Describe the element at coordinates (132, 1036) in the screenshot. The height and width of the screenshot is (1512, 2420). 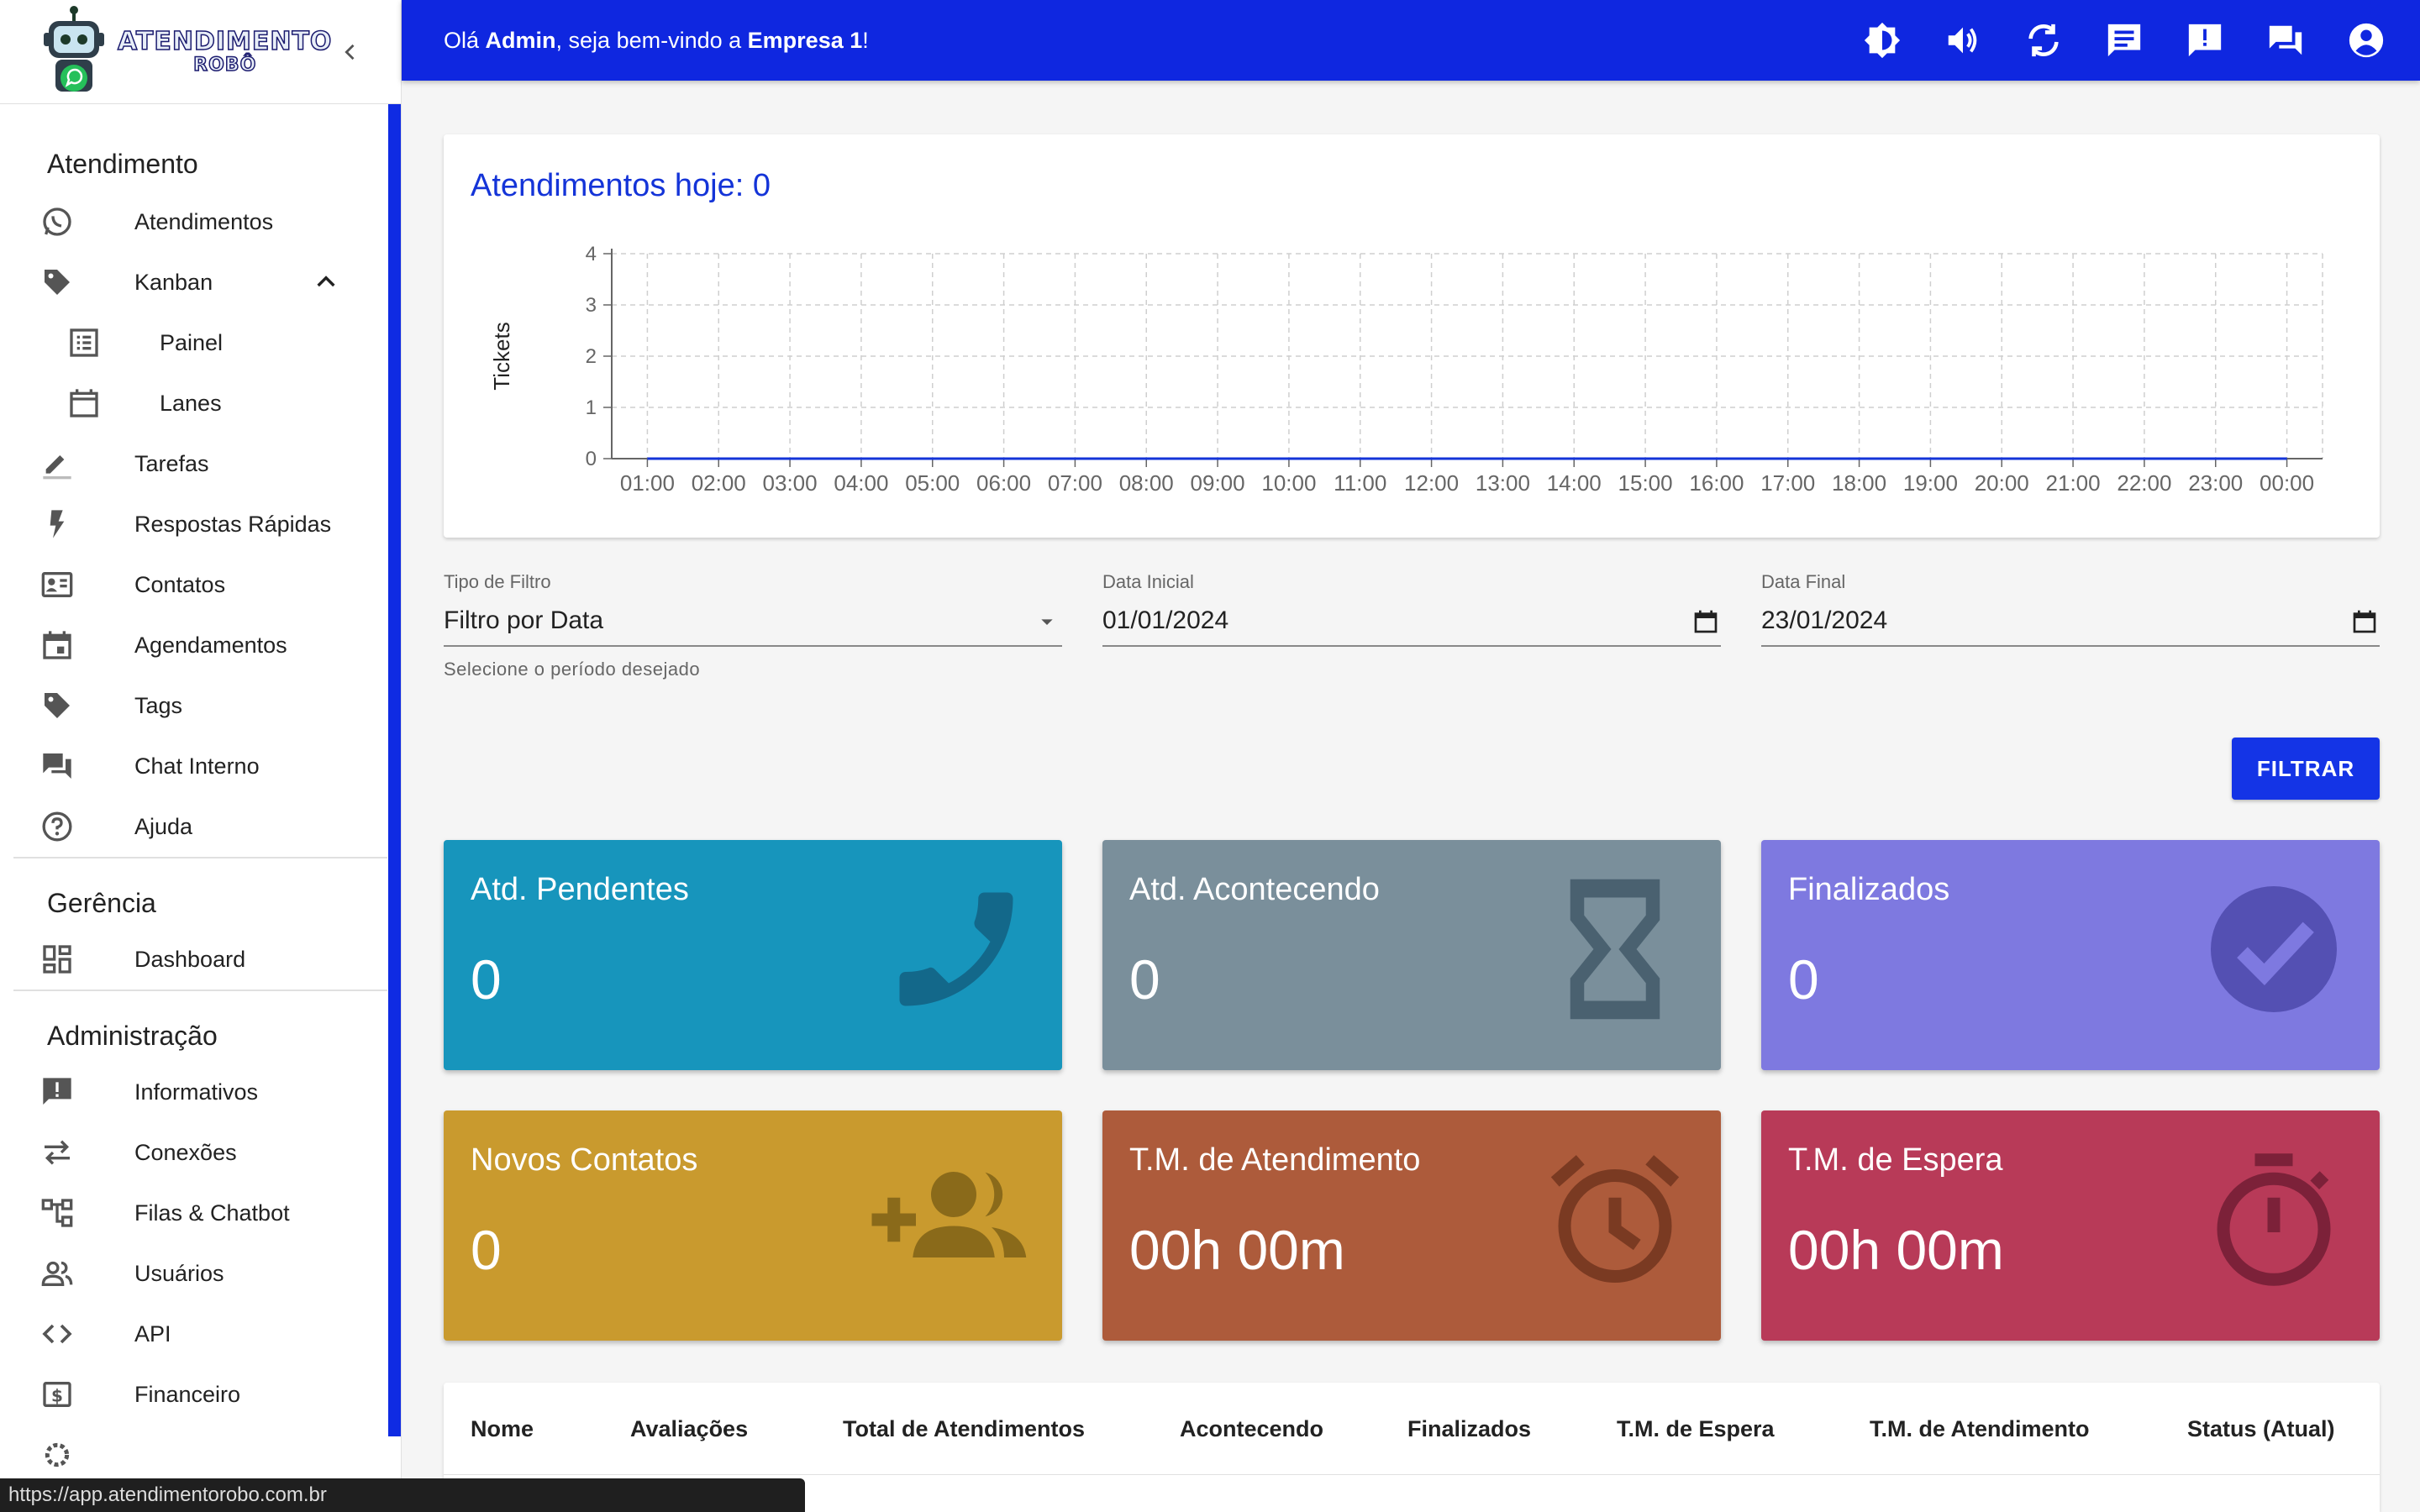
I see `section-administracao-title: Administração` at that location.